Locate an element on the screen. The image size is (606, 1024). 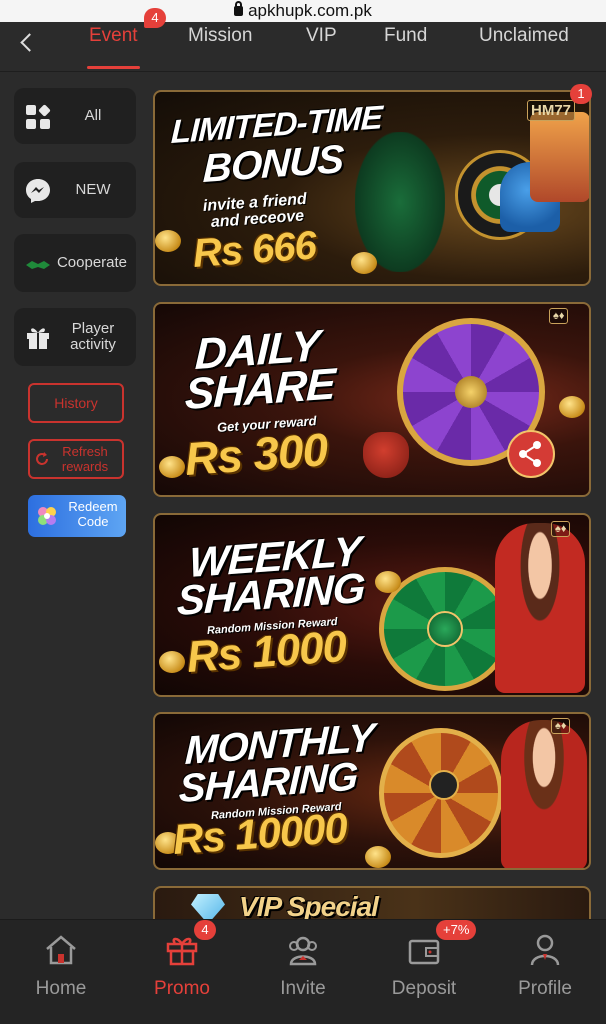
refresh-icon is located at coordinates (42, 458).